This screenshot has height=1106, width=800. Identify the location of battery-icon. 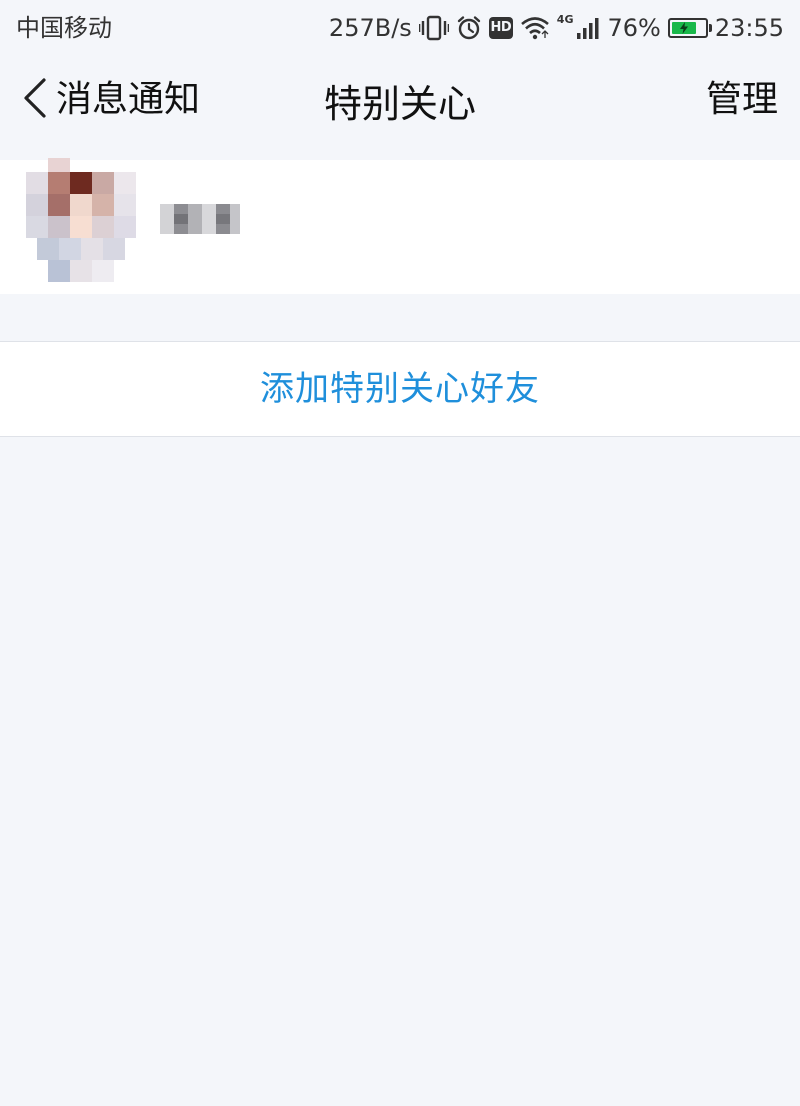
(689, 28).